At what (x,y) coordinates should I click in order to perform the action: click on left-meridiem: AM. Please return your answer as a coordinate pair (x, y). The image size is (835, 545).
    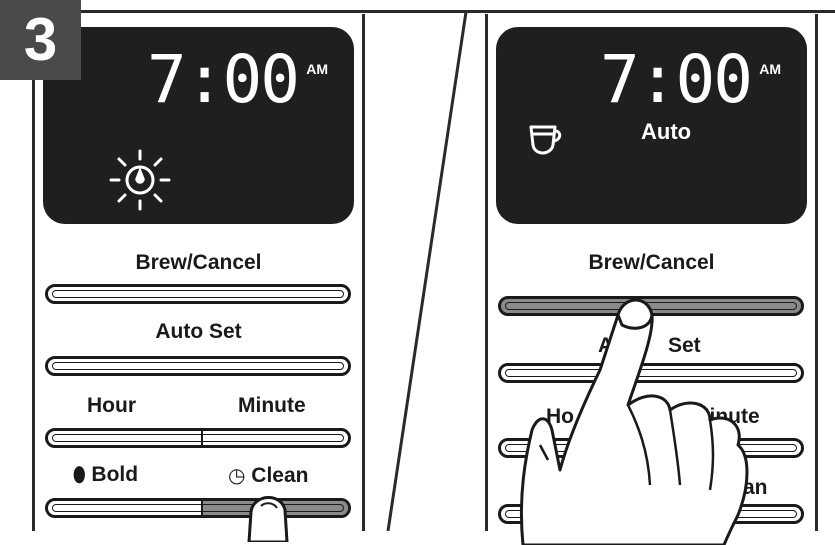
    Looking at the image, I should click on (317, 69).